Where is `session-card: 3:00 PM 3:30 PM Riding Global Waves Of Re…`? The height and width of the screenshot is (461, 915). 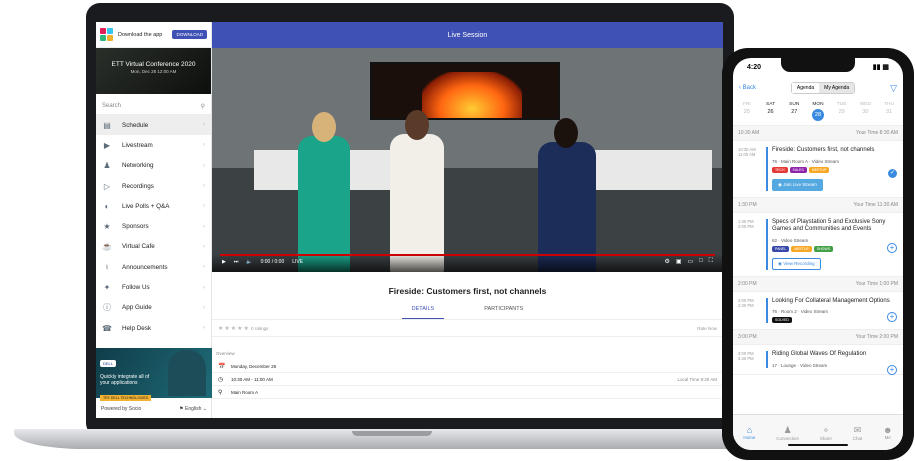 session-card: 3:00 PM 3:30 PM Riding Global Waves Of Re… is located at coordinates (818, 360).